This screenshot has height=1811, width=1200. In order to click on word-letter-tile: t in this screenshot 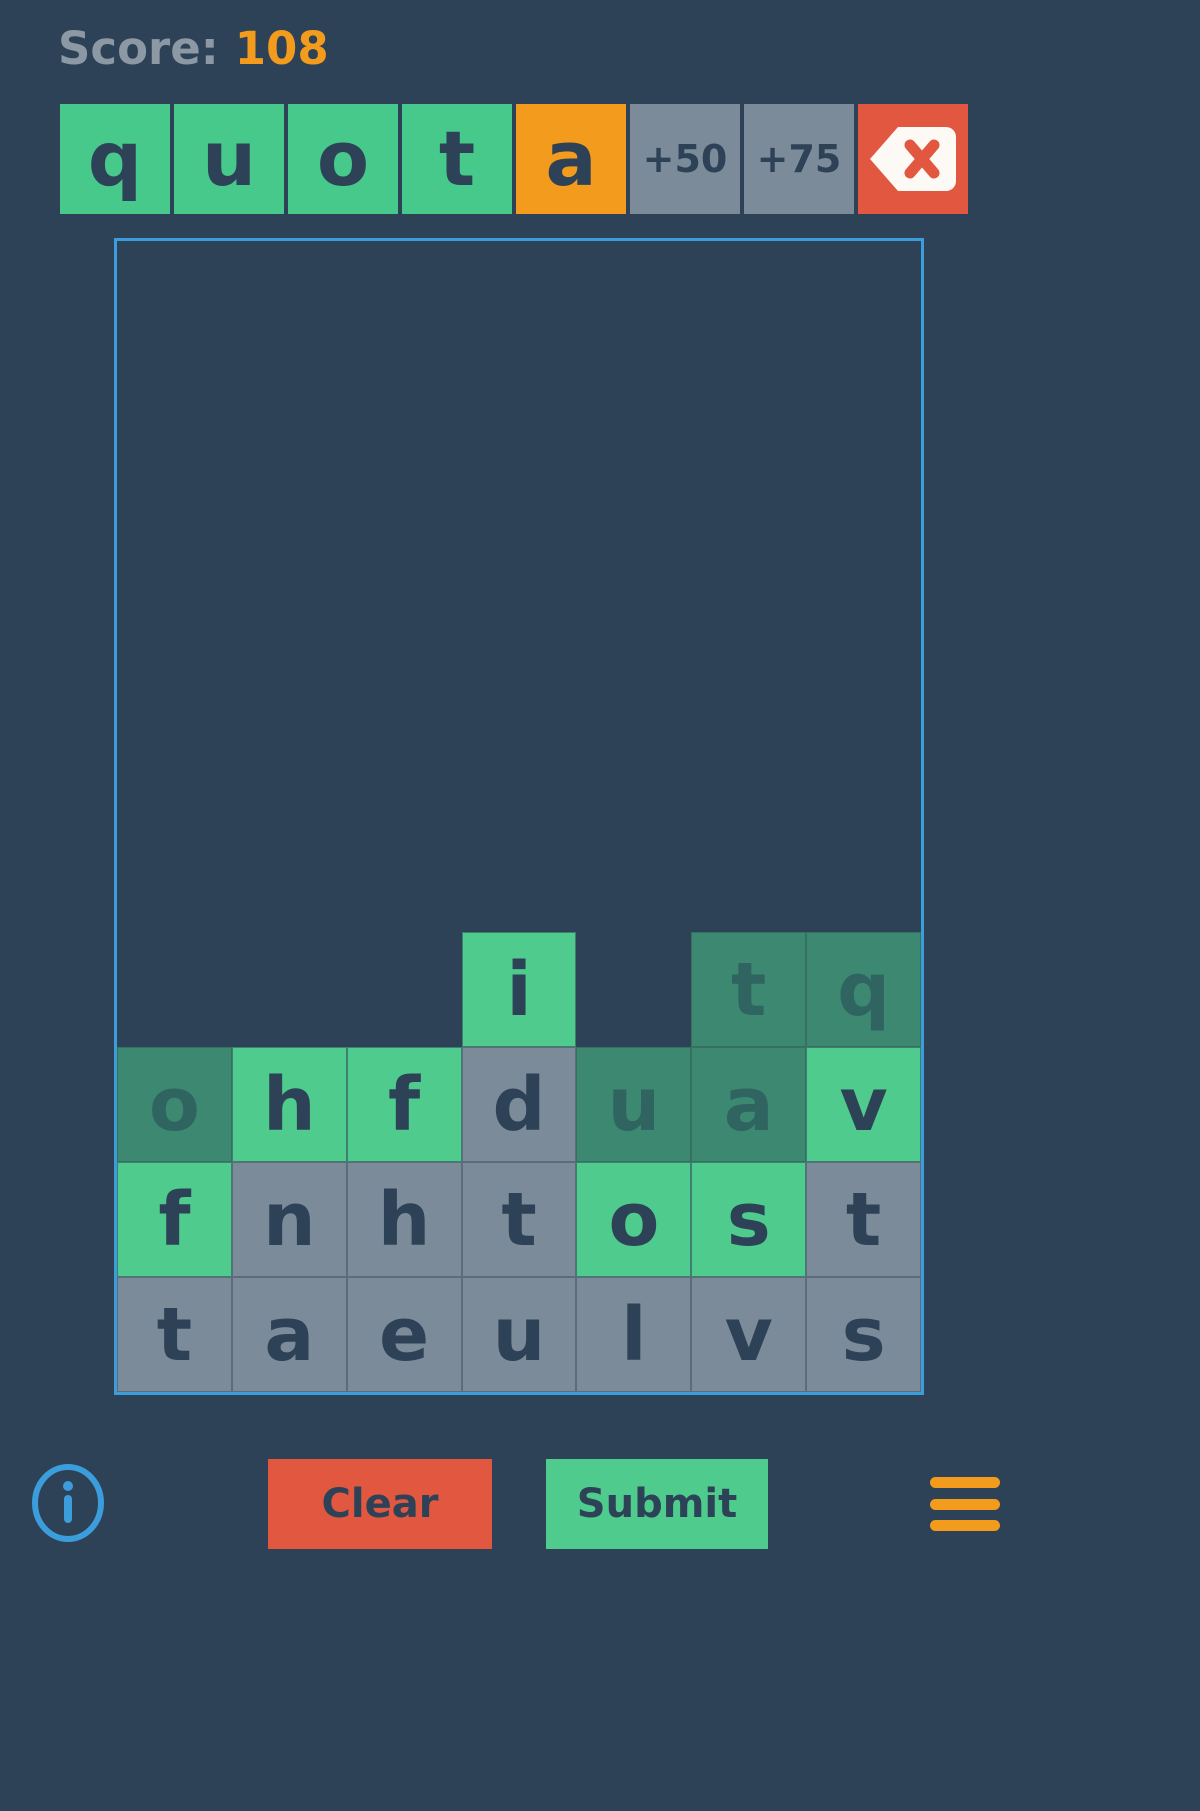, I will do `click(457, 159)`.